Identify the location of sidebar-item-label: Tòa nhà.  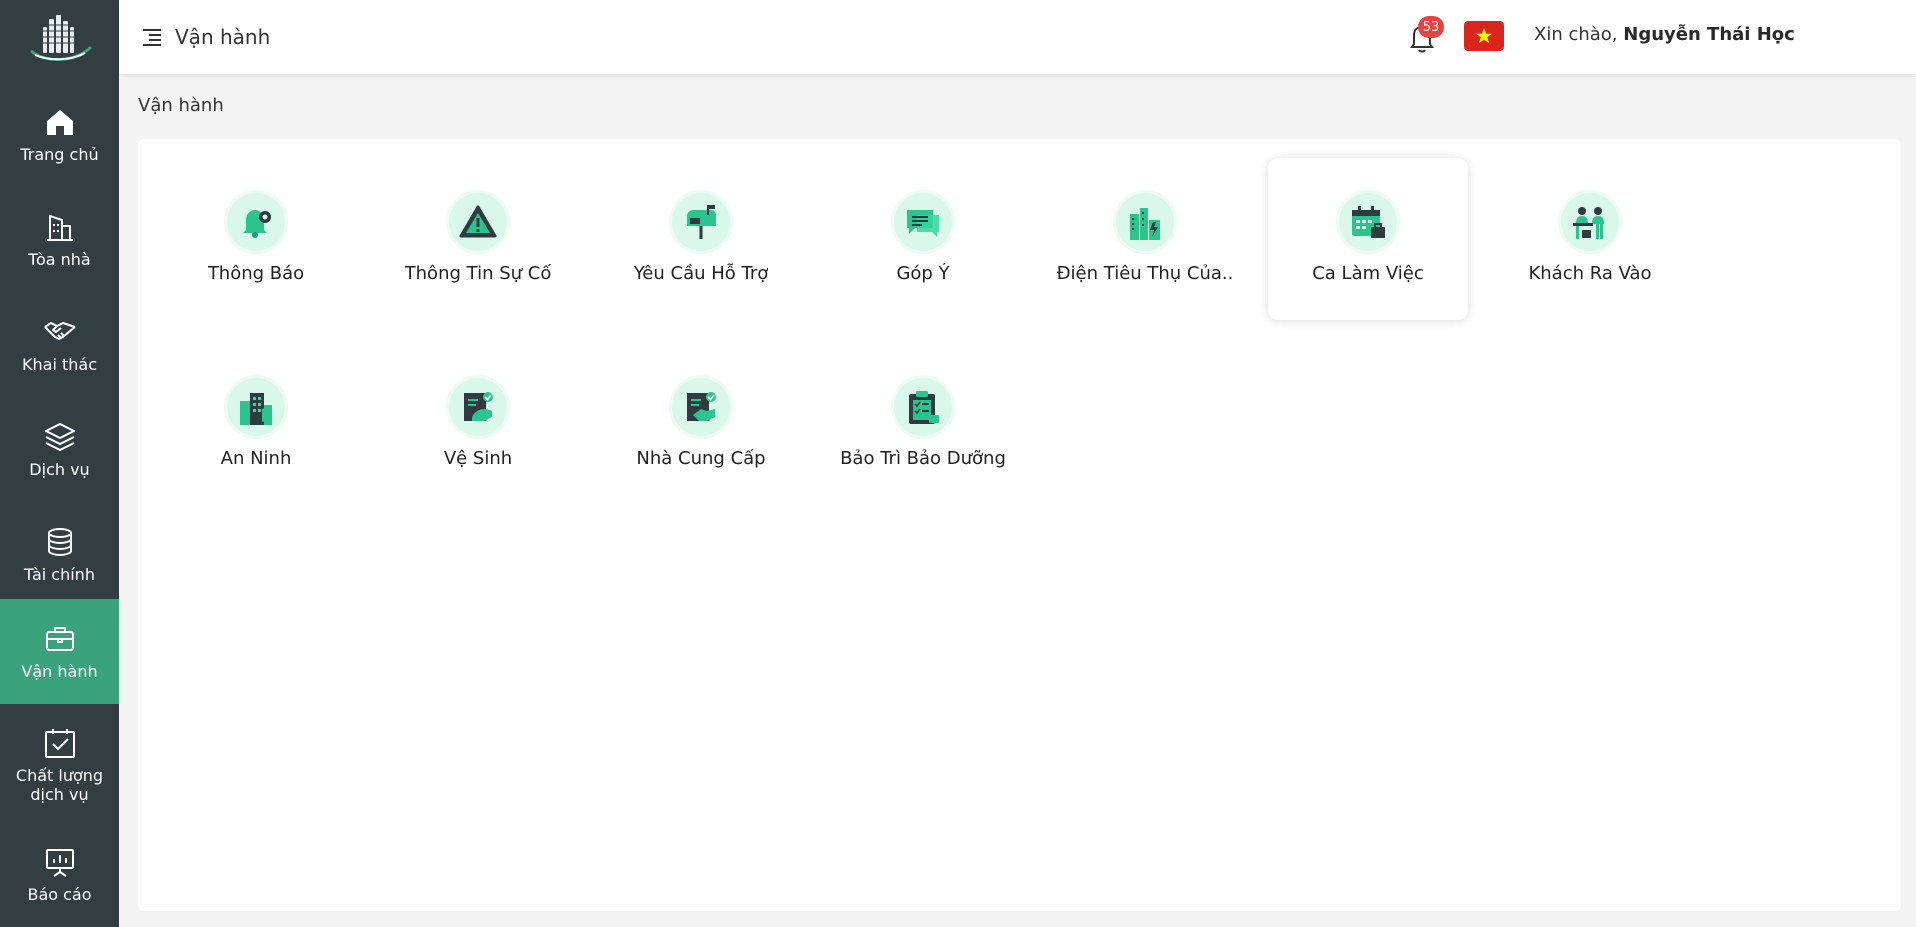
(59, 259).